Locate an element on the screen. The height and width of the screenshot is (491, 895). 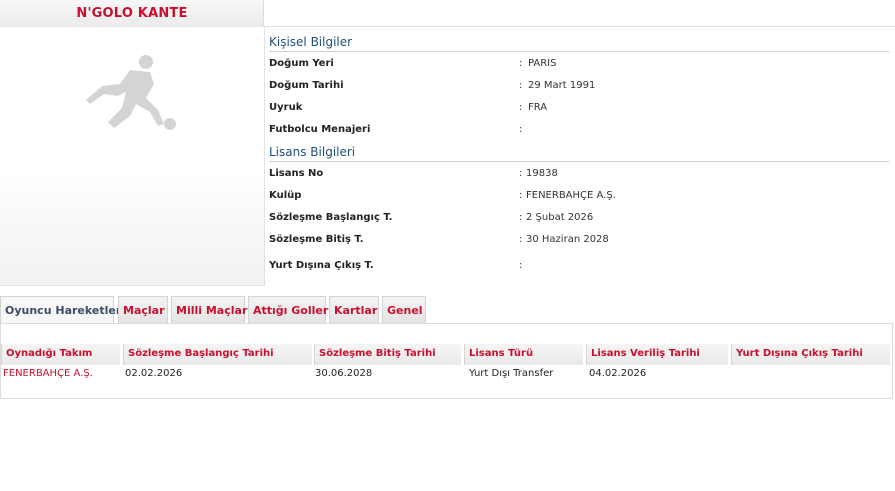
info-label: Yurt Dışına Çıkış T. is located at coordinates (321, 265).